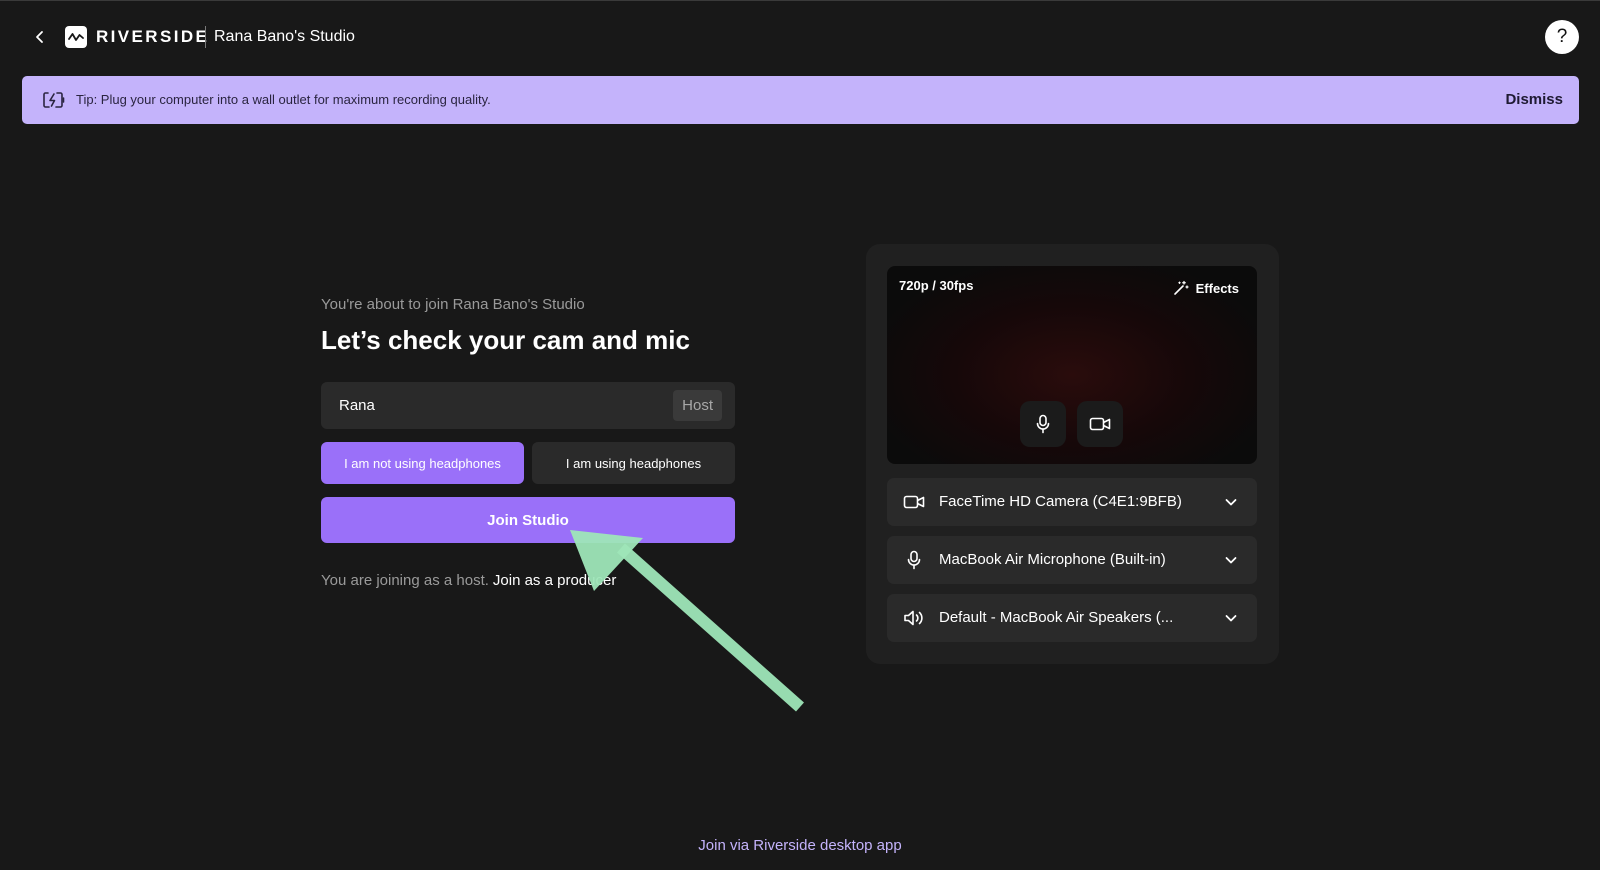 The height and width of the screenshot is (870, 1600). I want to click on preview-camera-toggle, so click(1100, 424).